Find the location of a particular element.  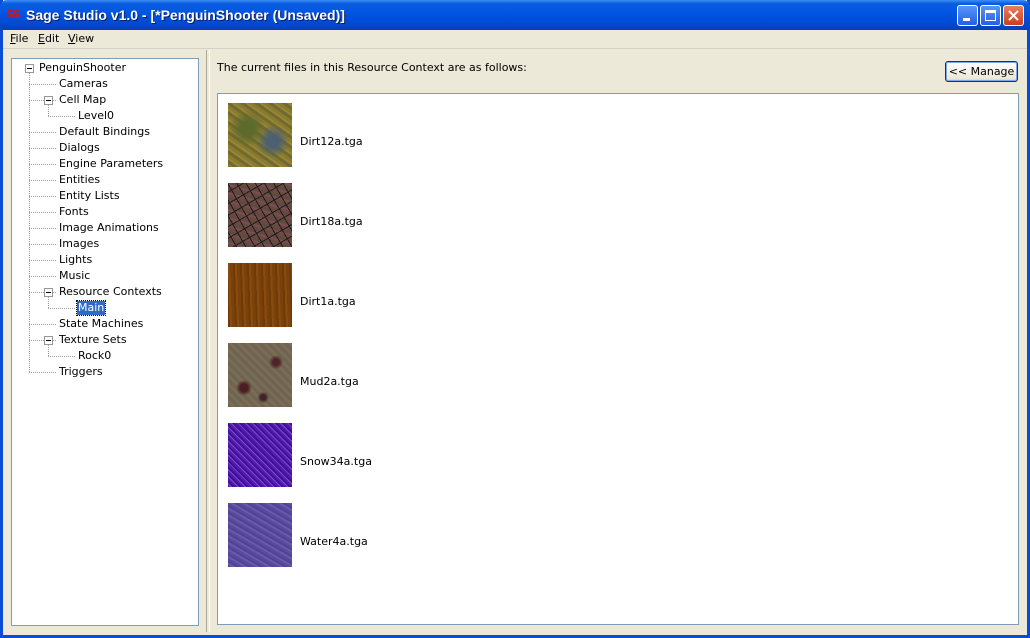

file-item: Snow34a.tga is located at coordinates (378, 455).